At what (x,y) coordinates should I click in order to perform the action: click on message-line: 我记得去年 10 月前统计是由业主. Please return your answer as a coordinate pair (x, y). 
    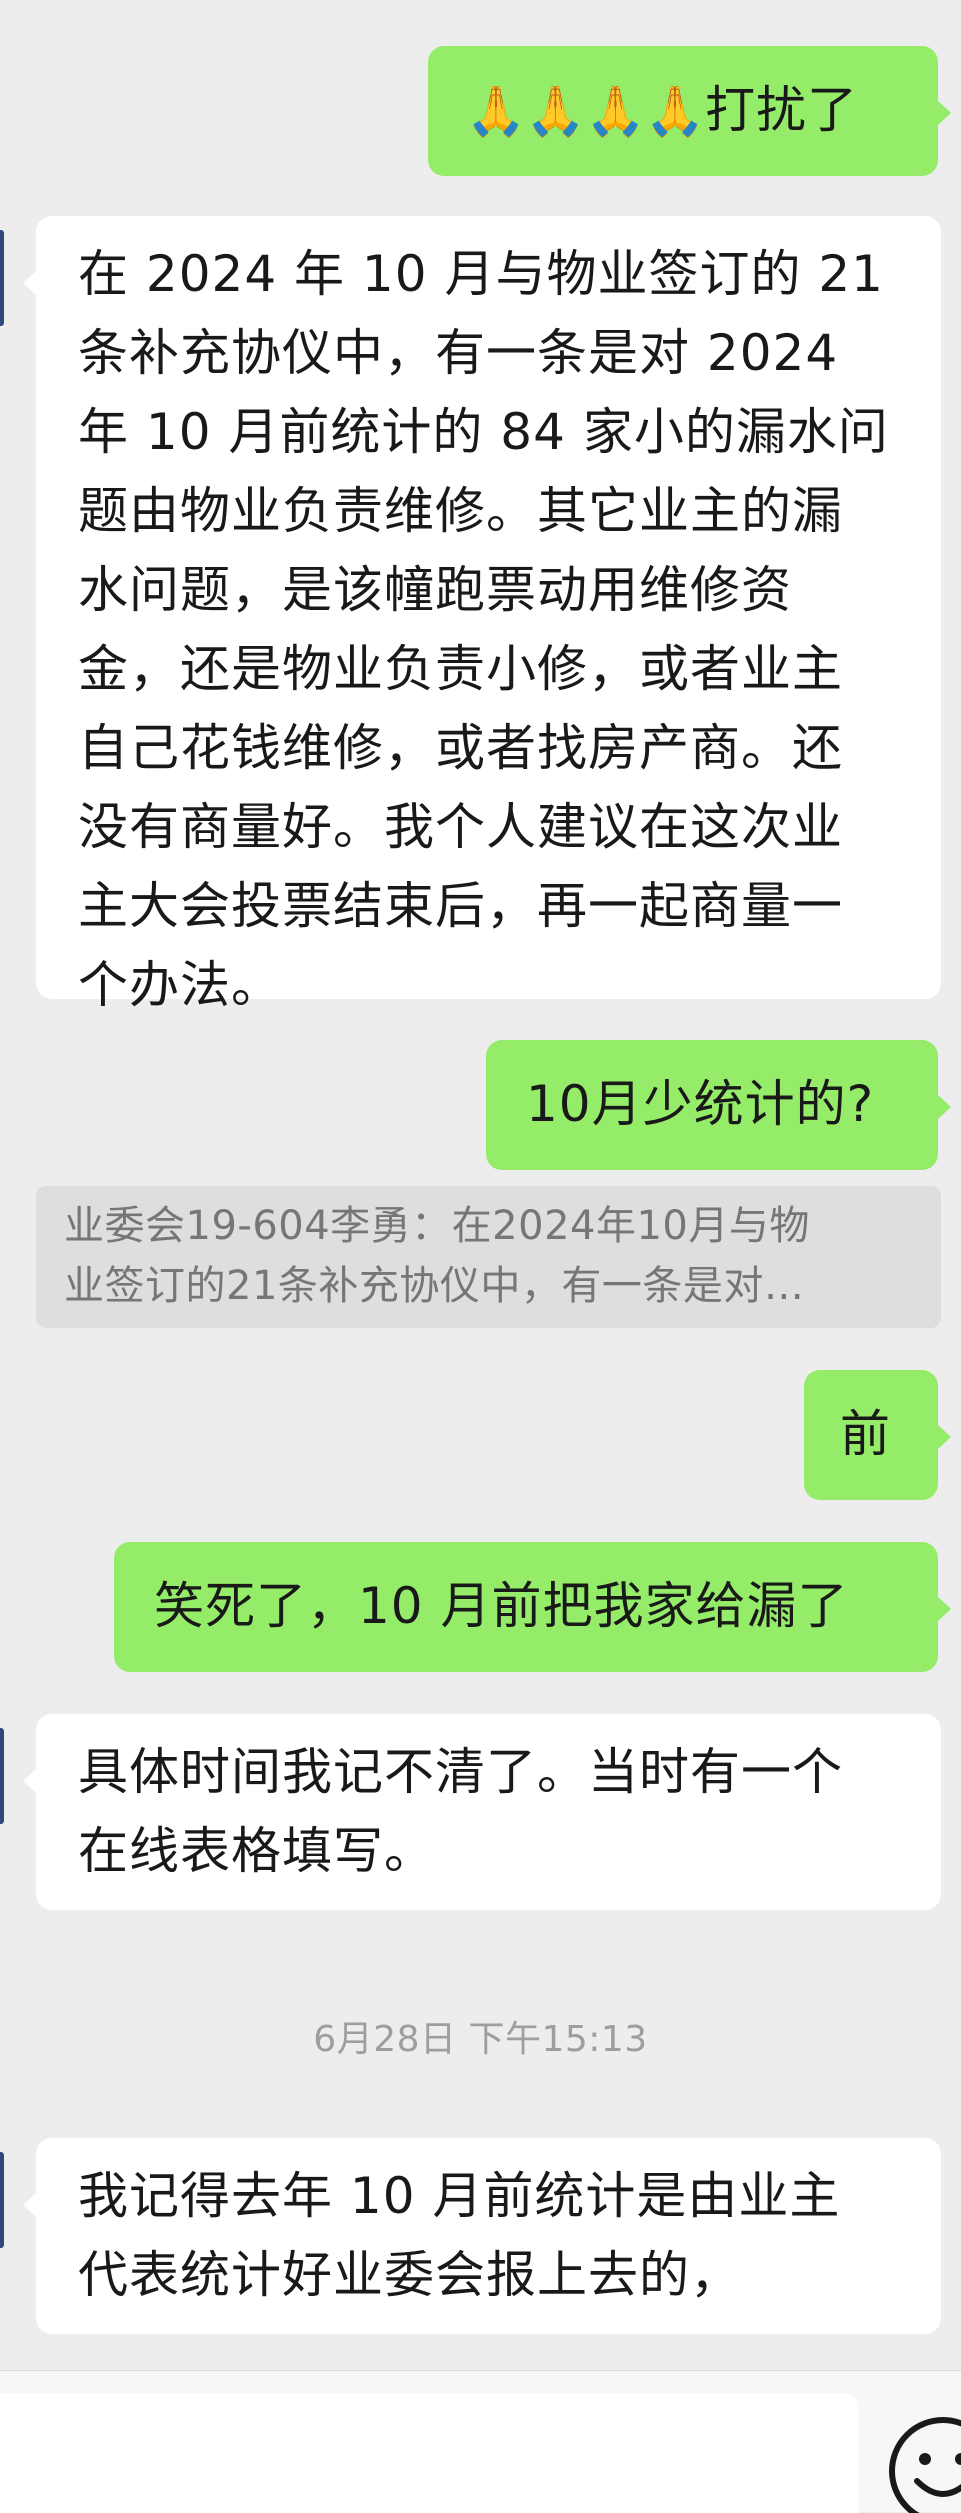
    Looking at the image, I should click on (459, 2196).